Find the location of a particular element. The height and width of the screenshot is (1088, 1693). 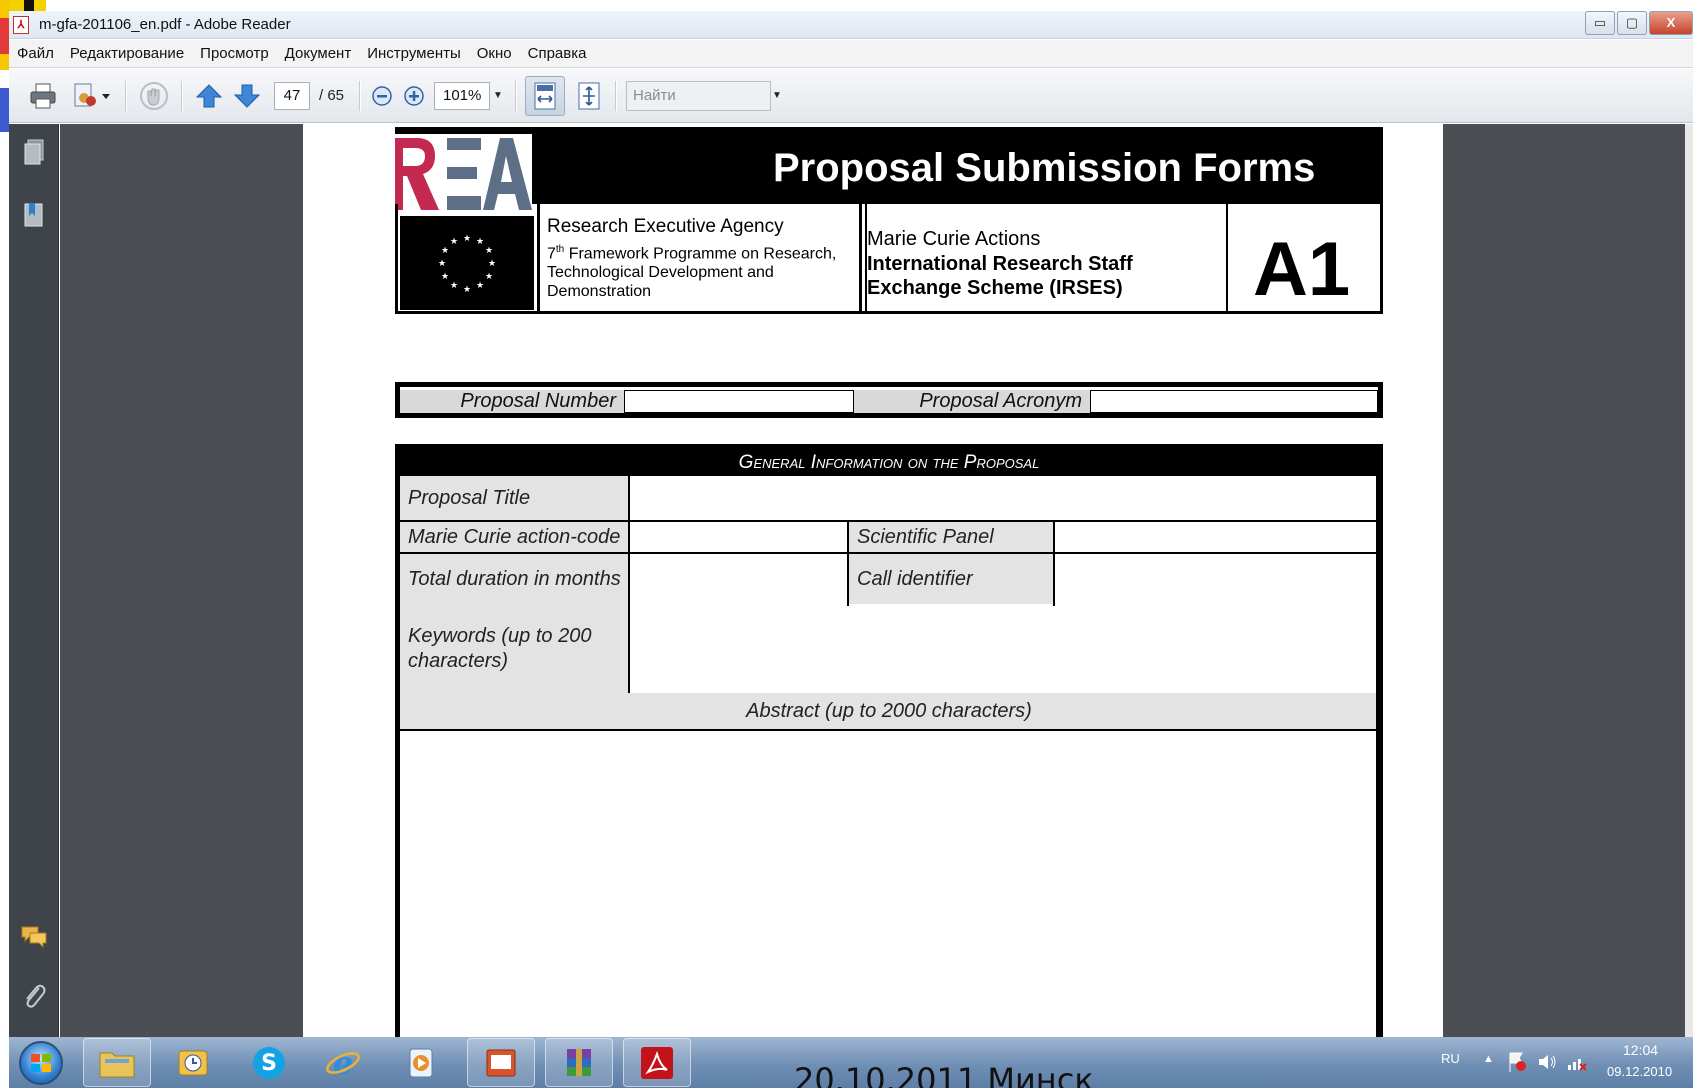

fit-width-icon is located at coordinates (545, 96).